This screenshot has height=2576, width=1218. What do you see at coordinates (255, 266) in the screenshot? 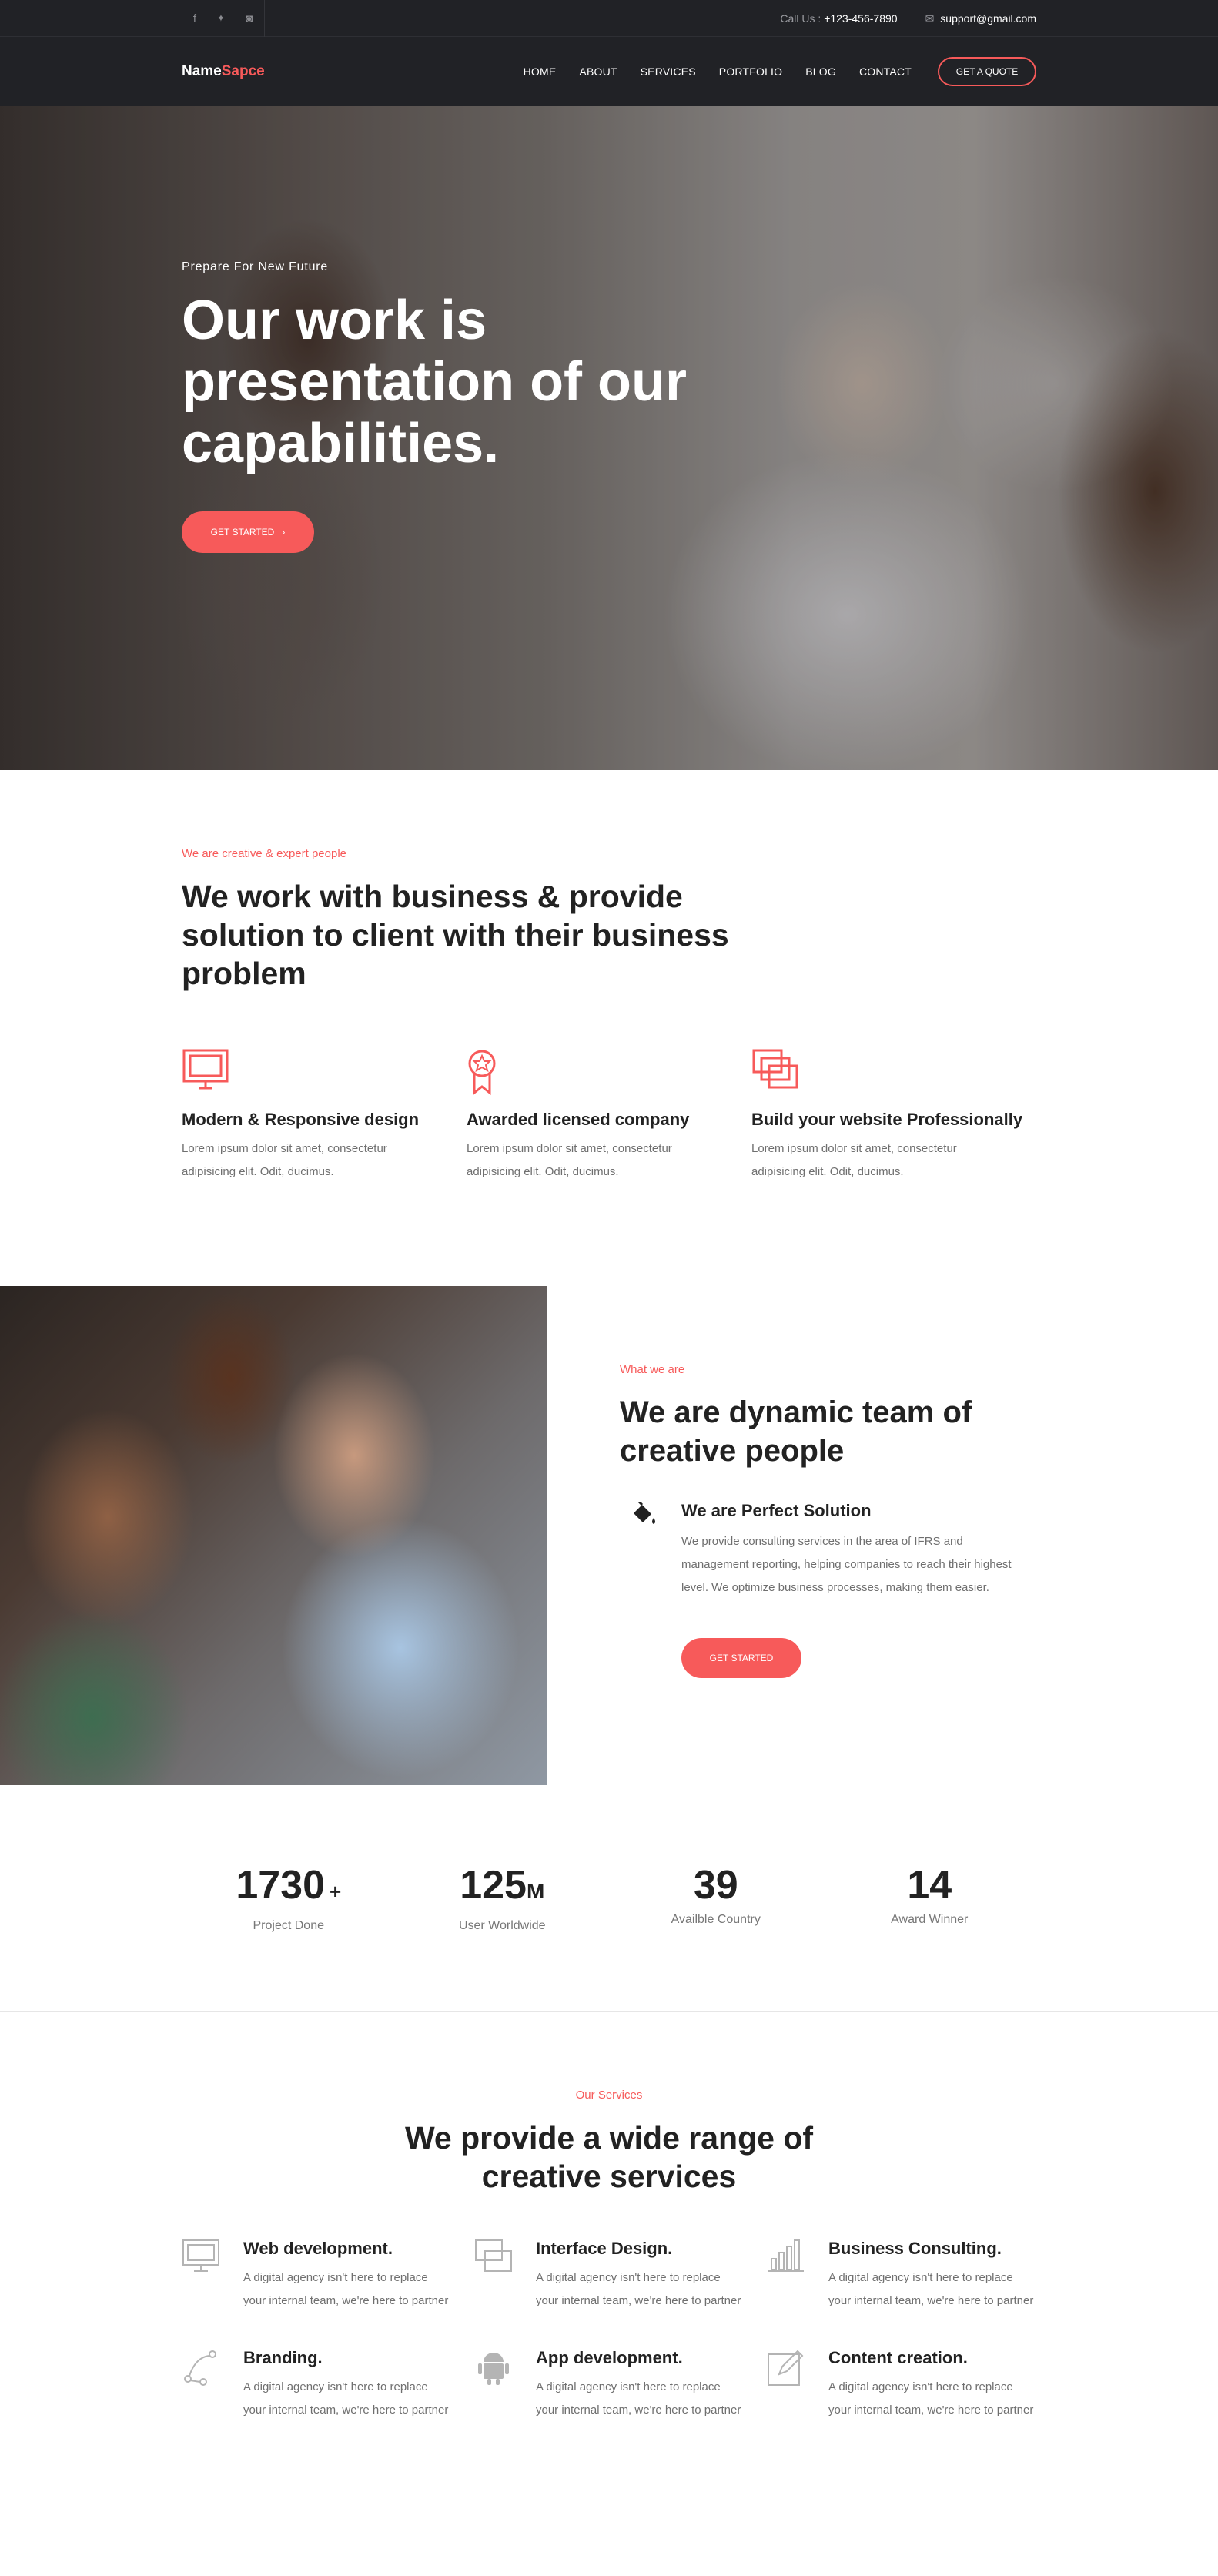
I see `hero-eyebrow: Prepare For New Future` at bounding box center [255, 266].